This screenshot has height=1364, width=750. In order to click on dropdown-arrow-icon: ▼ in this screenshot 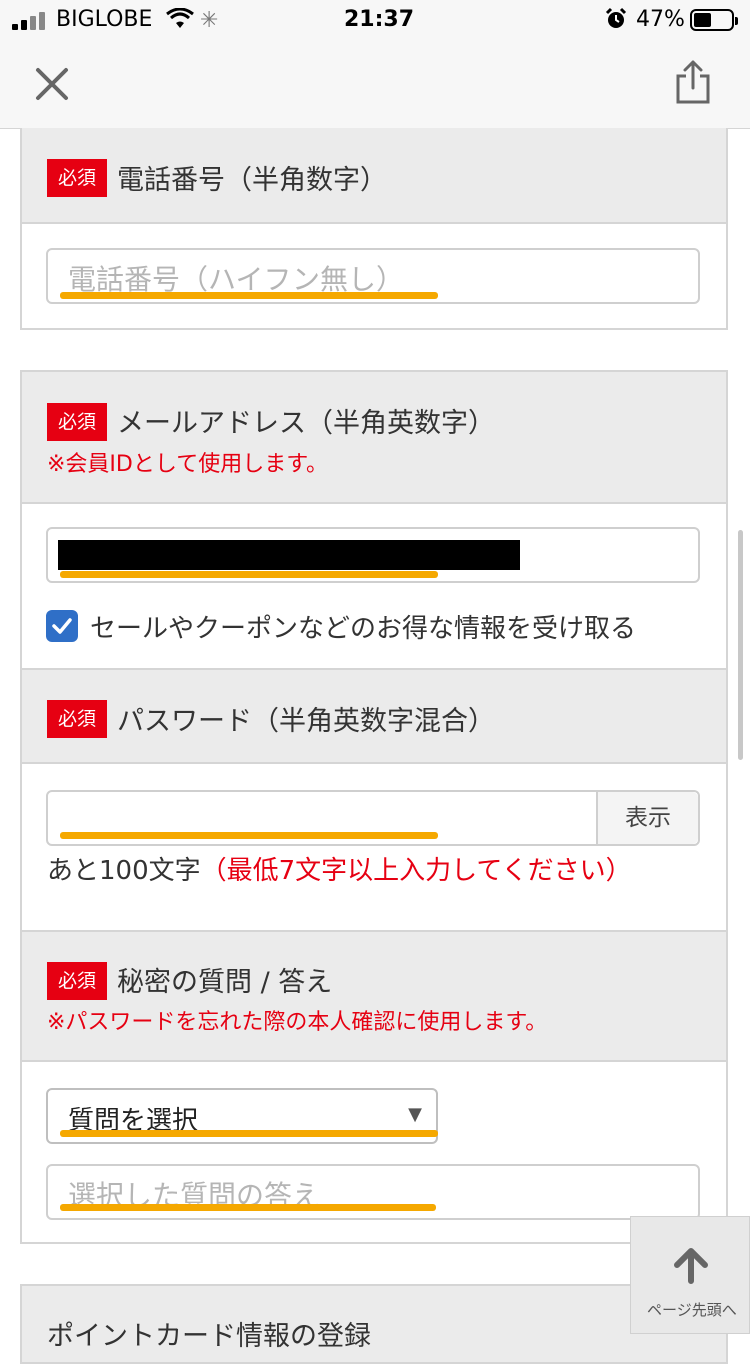, I will do `click(415, 1114)`.